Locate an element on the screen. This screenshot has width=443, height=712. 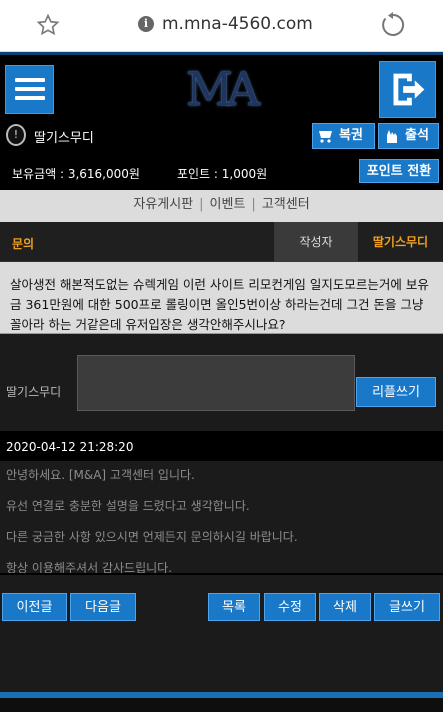
lottery-button: 복권 is located at coordinates (343, 136).